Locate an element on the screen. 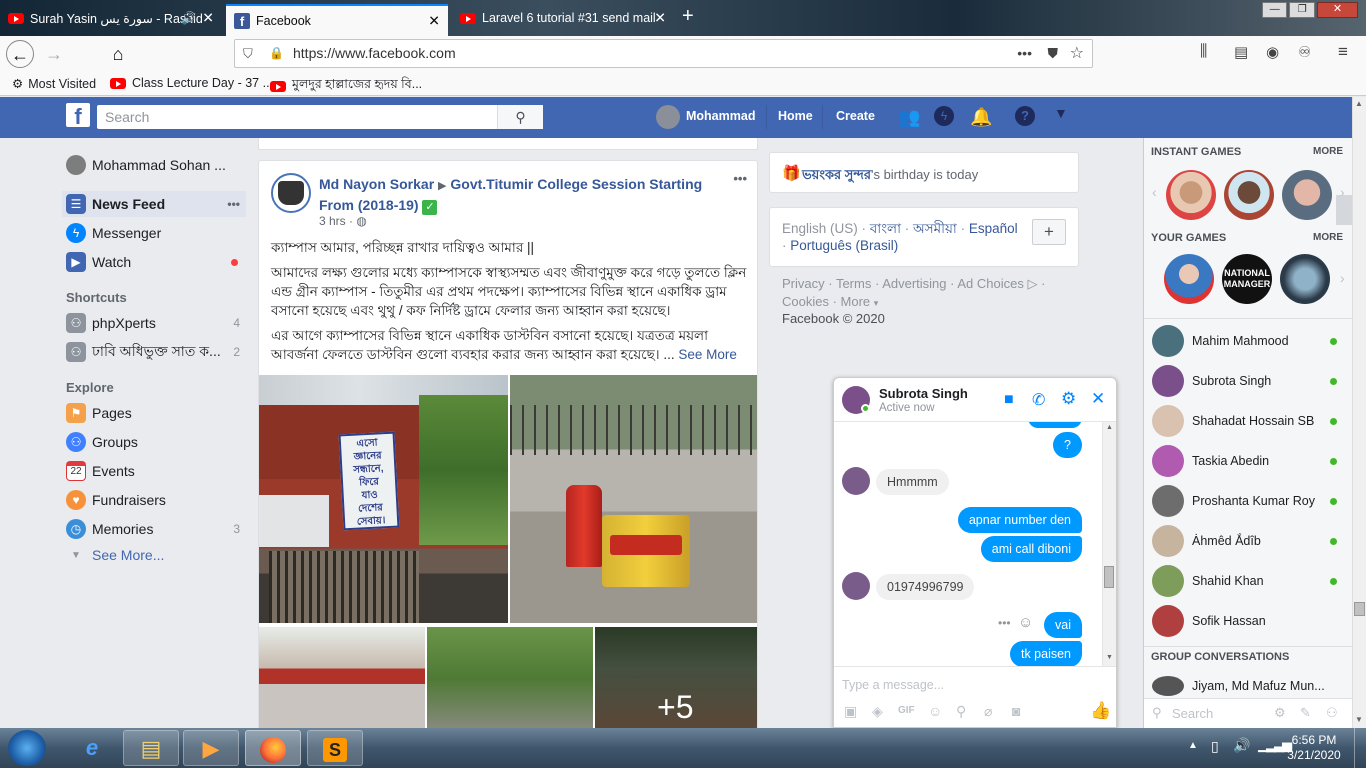 This screenshot has width=1366, height=768. notifications-bell-icon: 🔔 is located at coordinates (981, 117).